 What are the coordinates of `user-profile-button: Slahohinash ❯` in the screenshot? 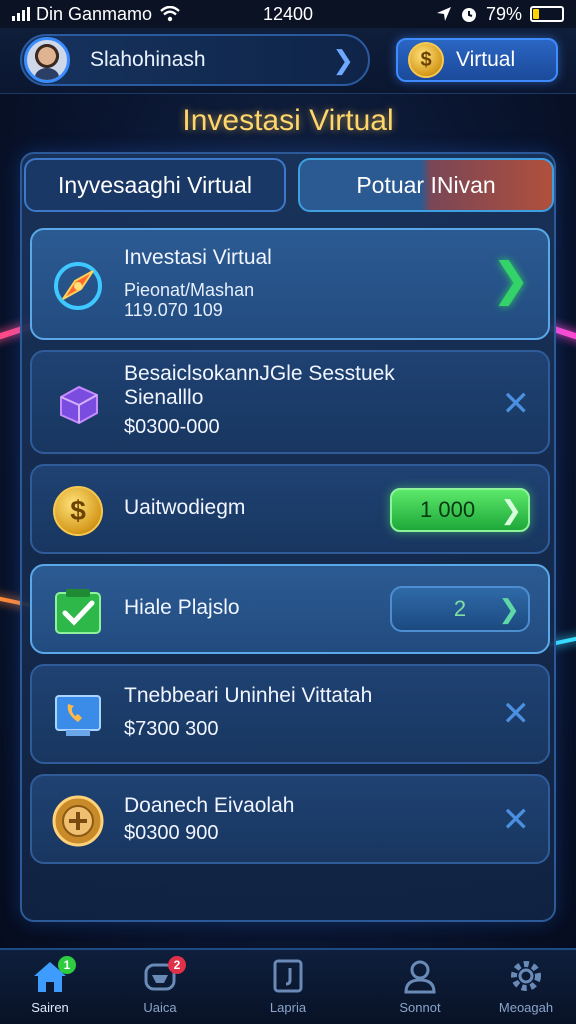 It's located at (195, 60).